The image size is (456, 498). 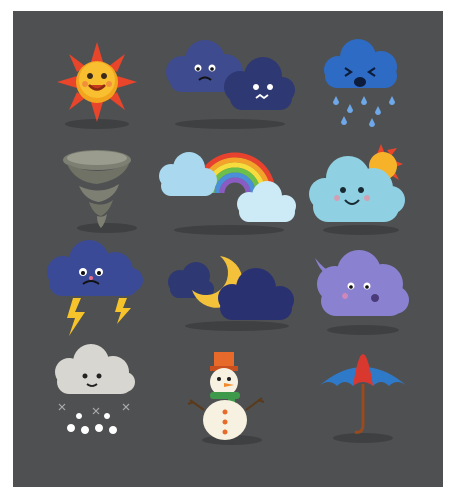 I want to click on umbrella-icon, so click(x=363, y=398).